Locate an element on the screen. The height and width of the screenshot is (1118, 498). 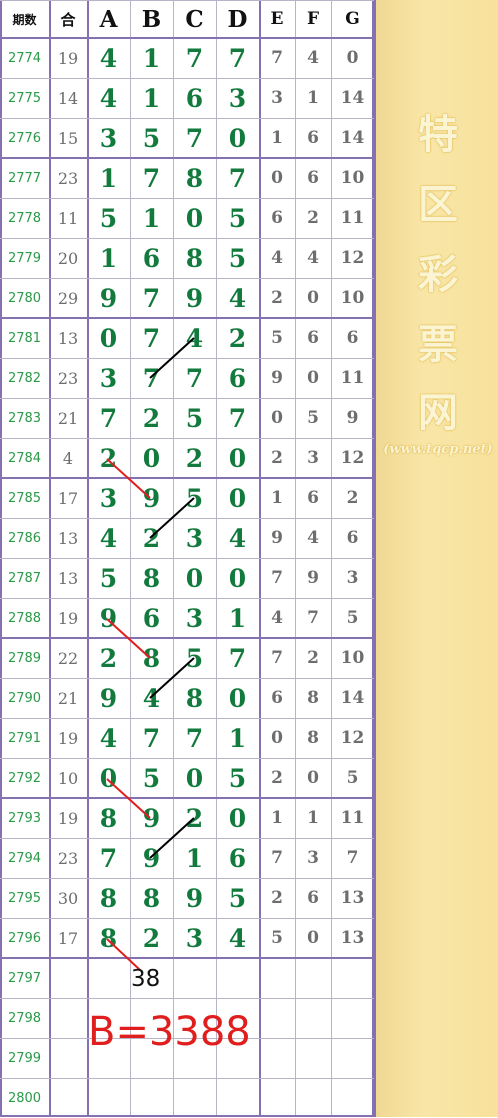
table-cell-f: 7 is located at coordinates (313, 618).